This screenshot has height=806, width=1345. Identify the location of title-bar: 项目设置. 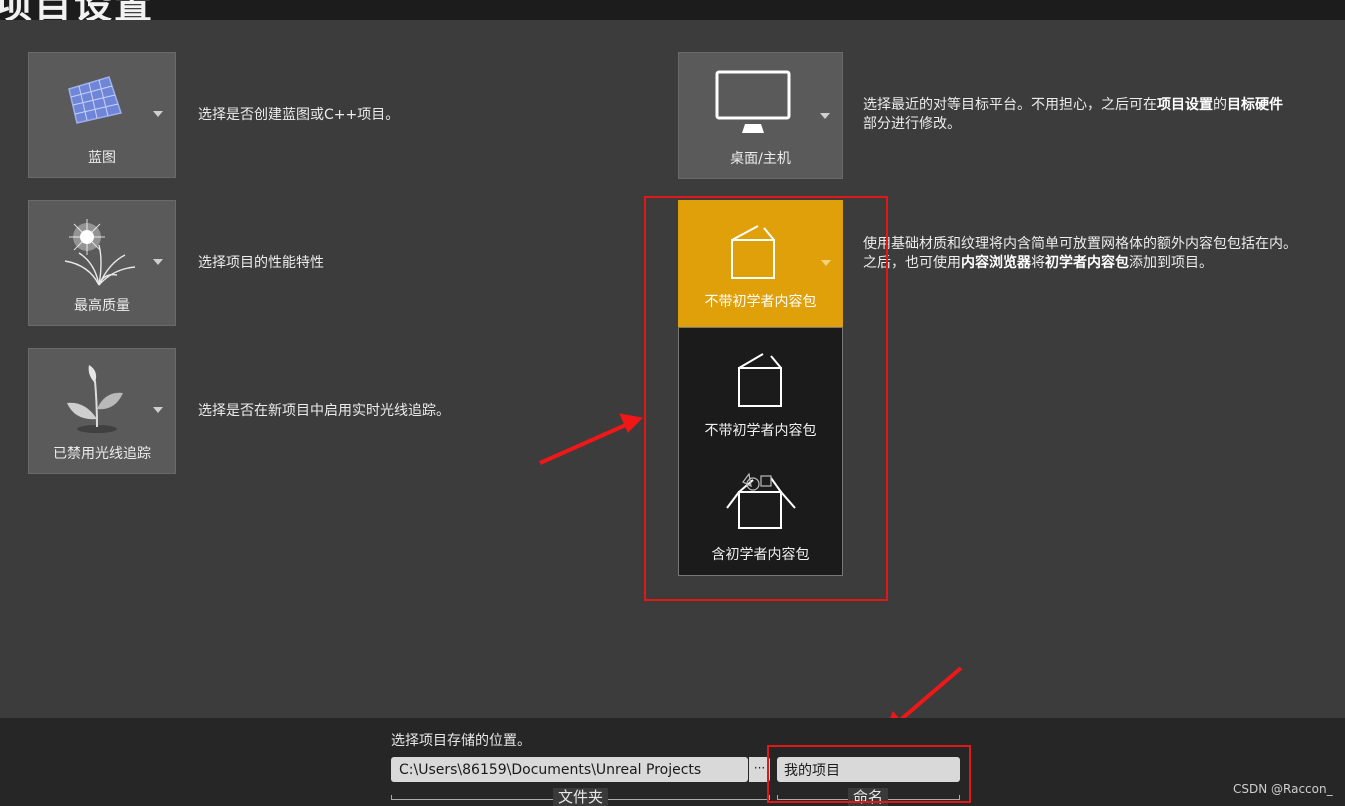
(672, 10).